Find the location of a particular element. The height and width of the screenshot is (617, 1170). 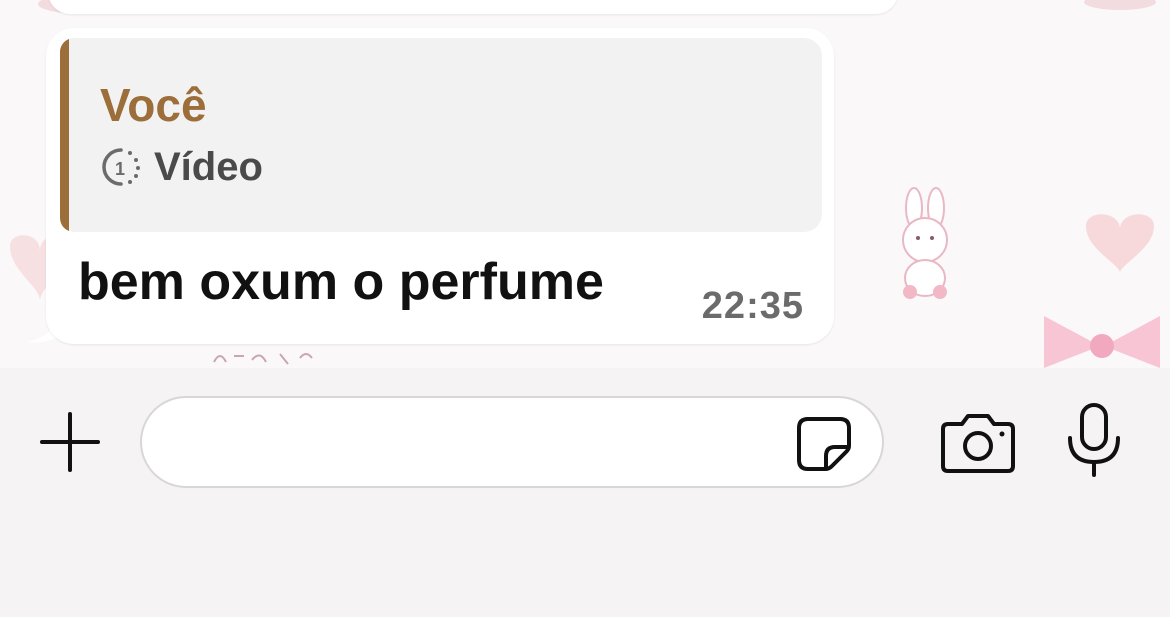

message-input is located at coordinates (484, 443).